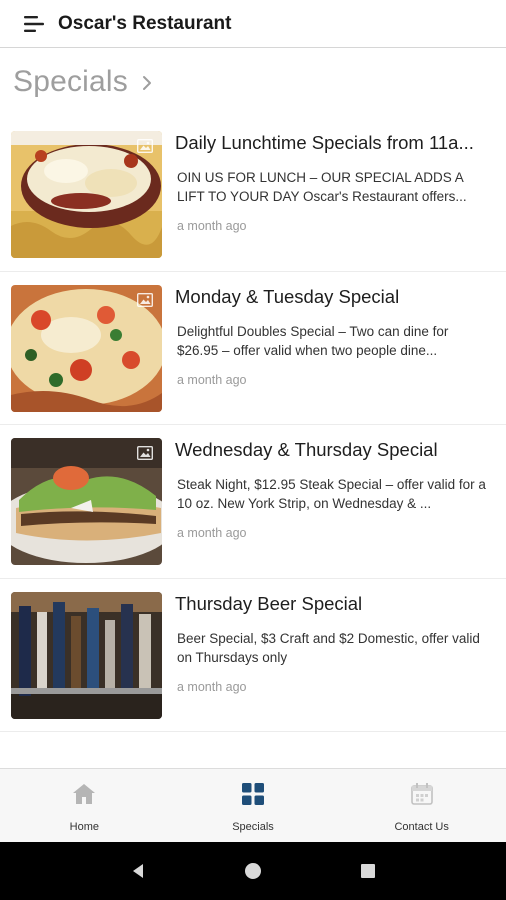 The height and width of the screenshot is (900, 506). I want to click on app-title: Oscar's Restaurant, so click(145, 23).